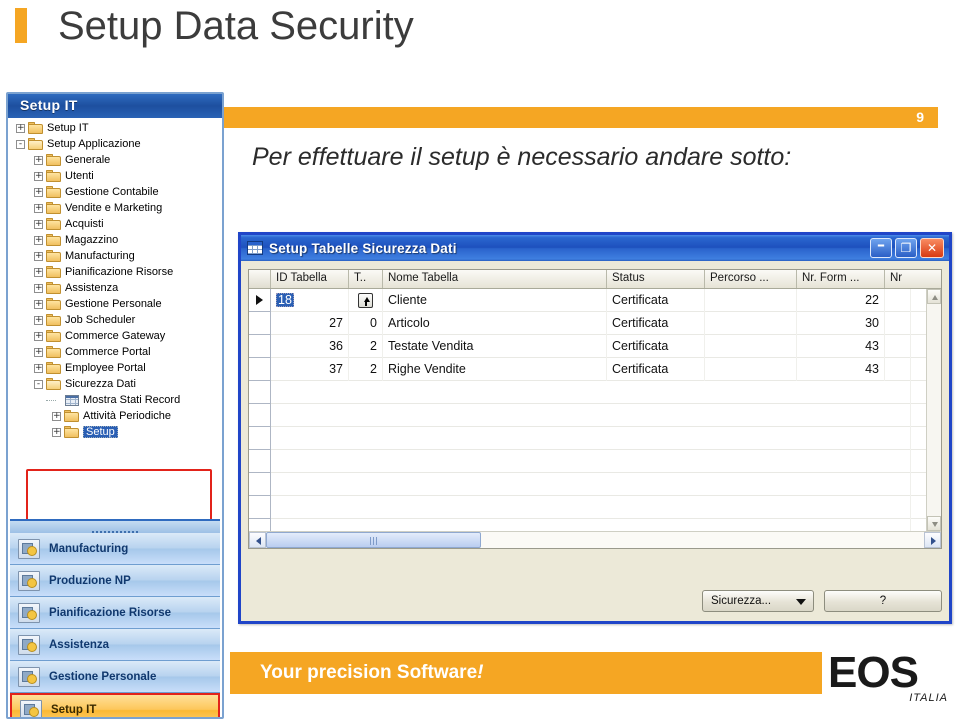  Describe the element at coordinates (257, 540) in the screenshot. I see `scroll-left-button` at that location.